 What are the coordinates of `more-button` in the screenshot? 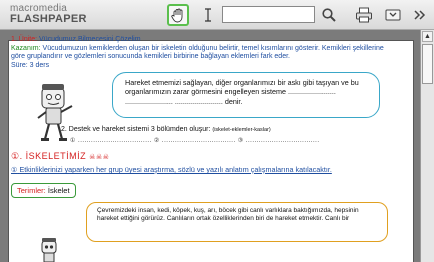 It's located at (419, 15).